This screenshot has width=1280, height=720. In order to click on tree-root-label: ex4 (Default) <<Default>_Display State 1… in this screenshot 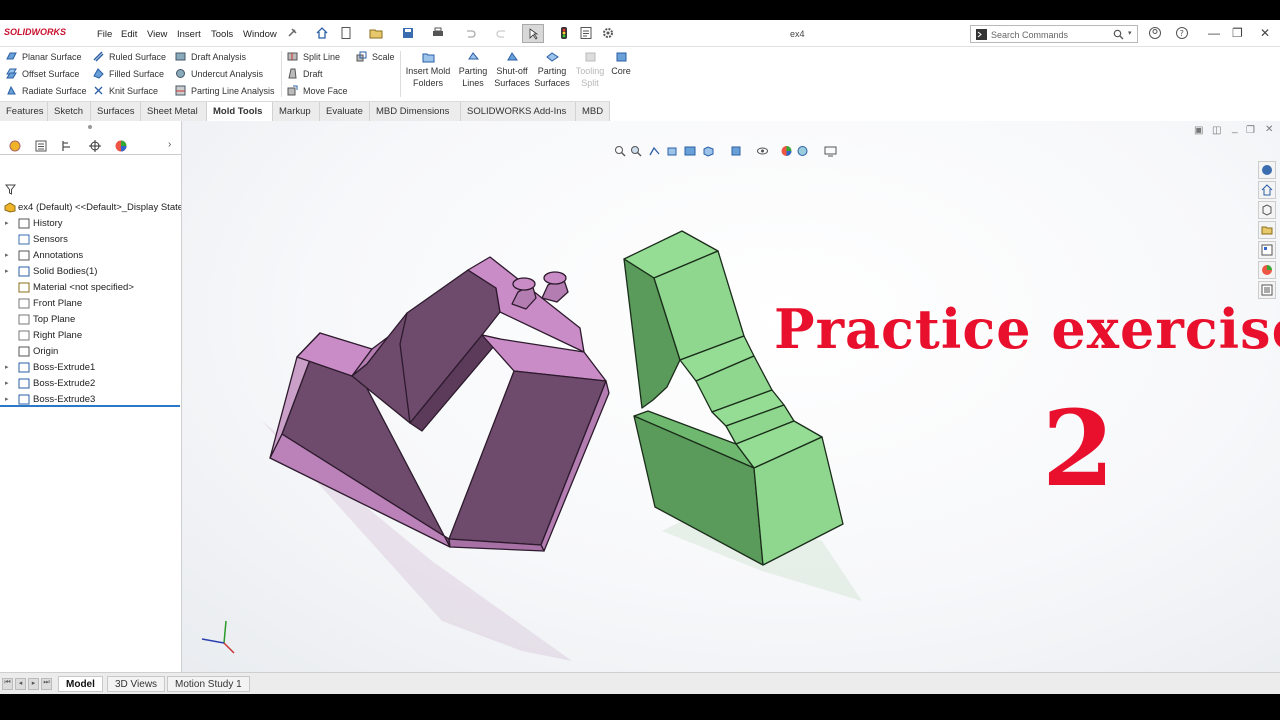, I will do `click(99, 207)`.